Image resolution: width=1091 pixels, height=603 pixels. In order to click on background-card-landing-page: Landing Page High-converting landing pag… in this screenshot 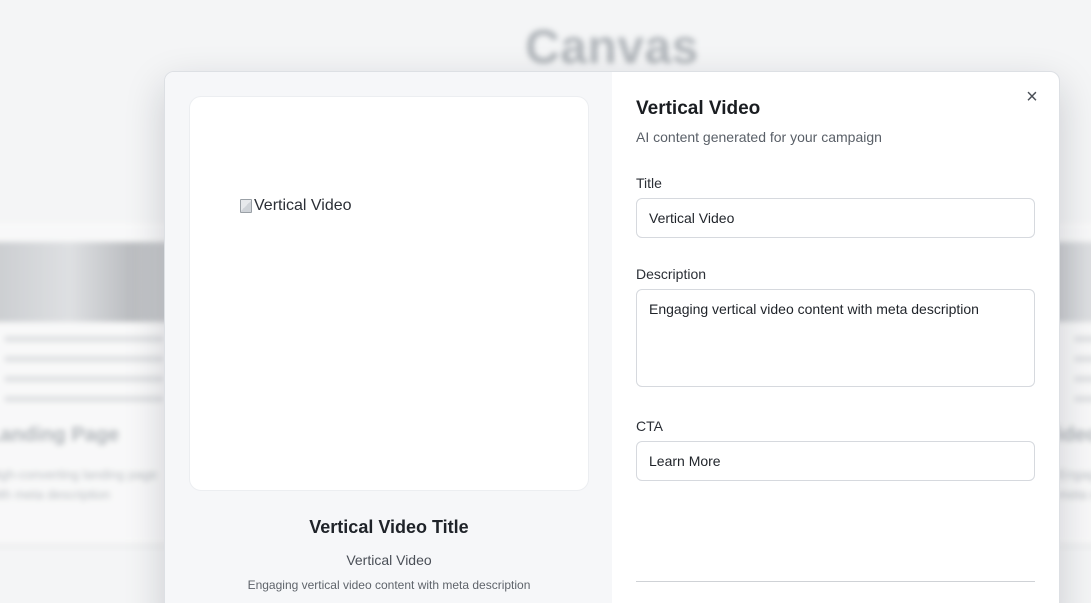, I will do `click(90, 383)`.